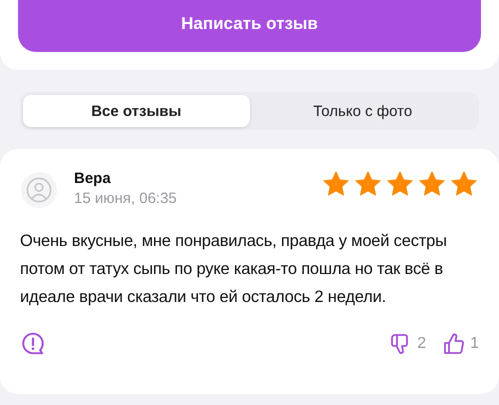 The width and height of the screenshot is (499, 405). Describe the element at coordinates (39, 190) in the screenshot. I see `avatar-icon` at that location.